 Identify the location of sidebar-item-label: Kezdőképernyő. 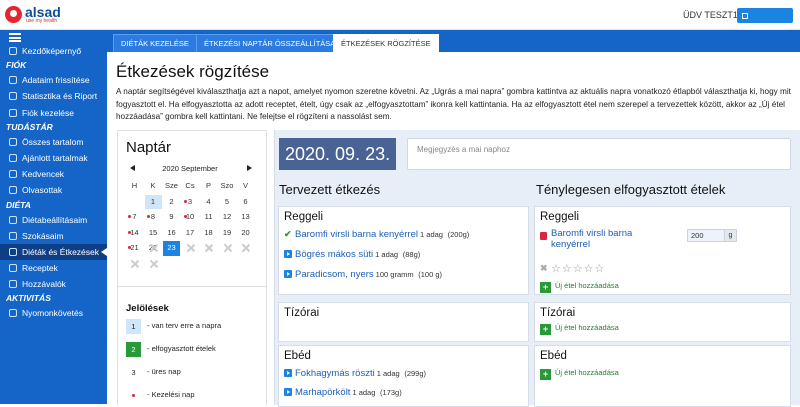
(52, 51).